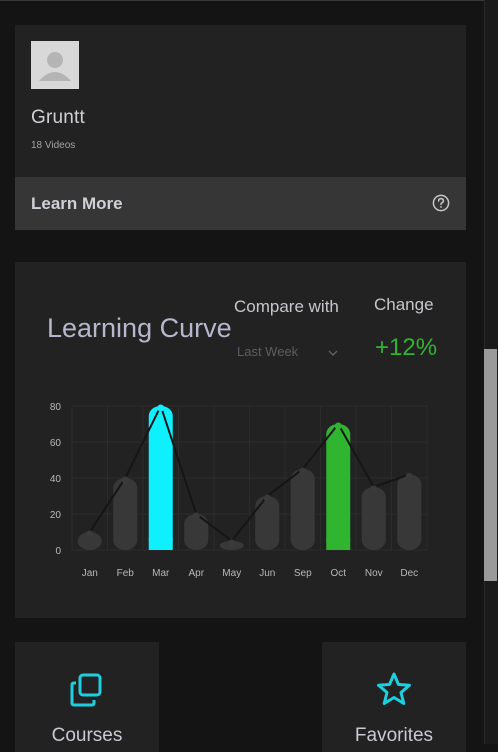 The width and height of the screenshot is (498, 752). I want to click on y-tick-label: 80, so click(56, 407).